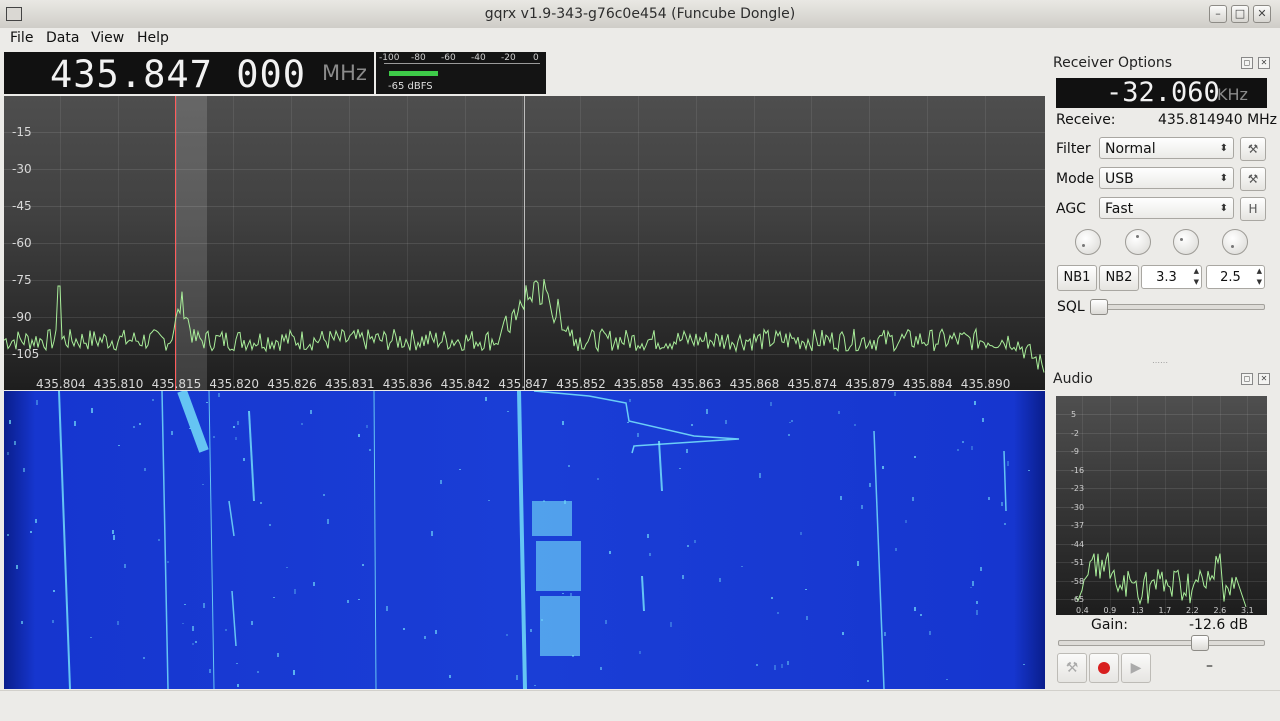 This screenshot has height=721, width=1280. What do you see at coordinates (1163, 92) in the screenshot?
I see `offset-value: -32.060` at bounding box center [1163, 92].